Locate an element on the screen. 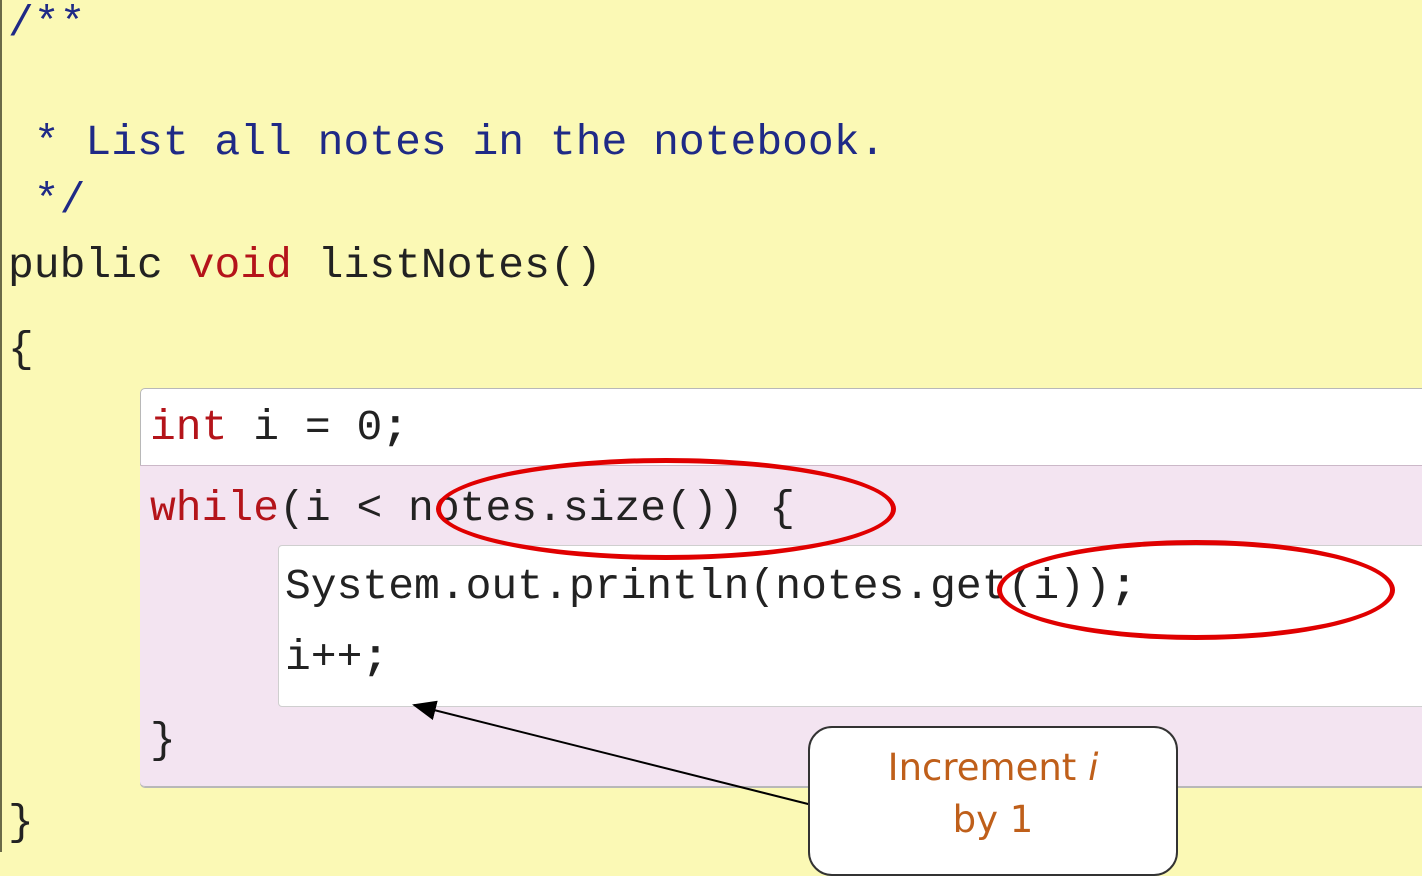 The height and width of the screenshot is (876, 1422). callout-variable: i is located at coordinates (1093, 767).